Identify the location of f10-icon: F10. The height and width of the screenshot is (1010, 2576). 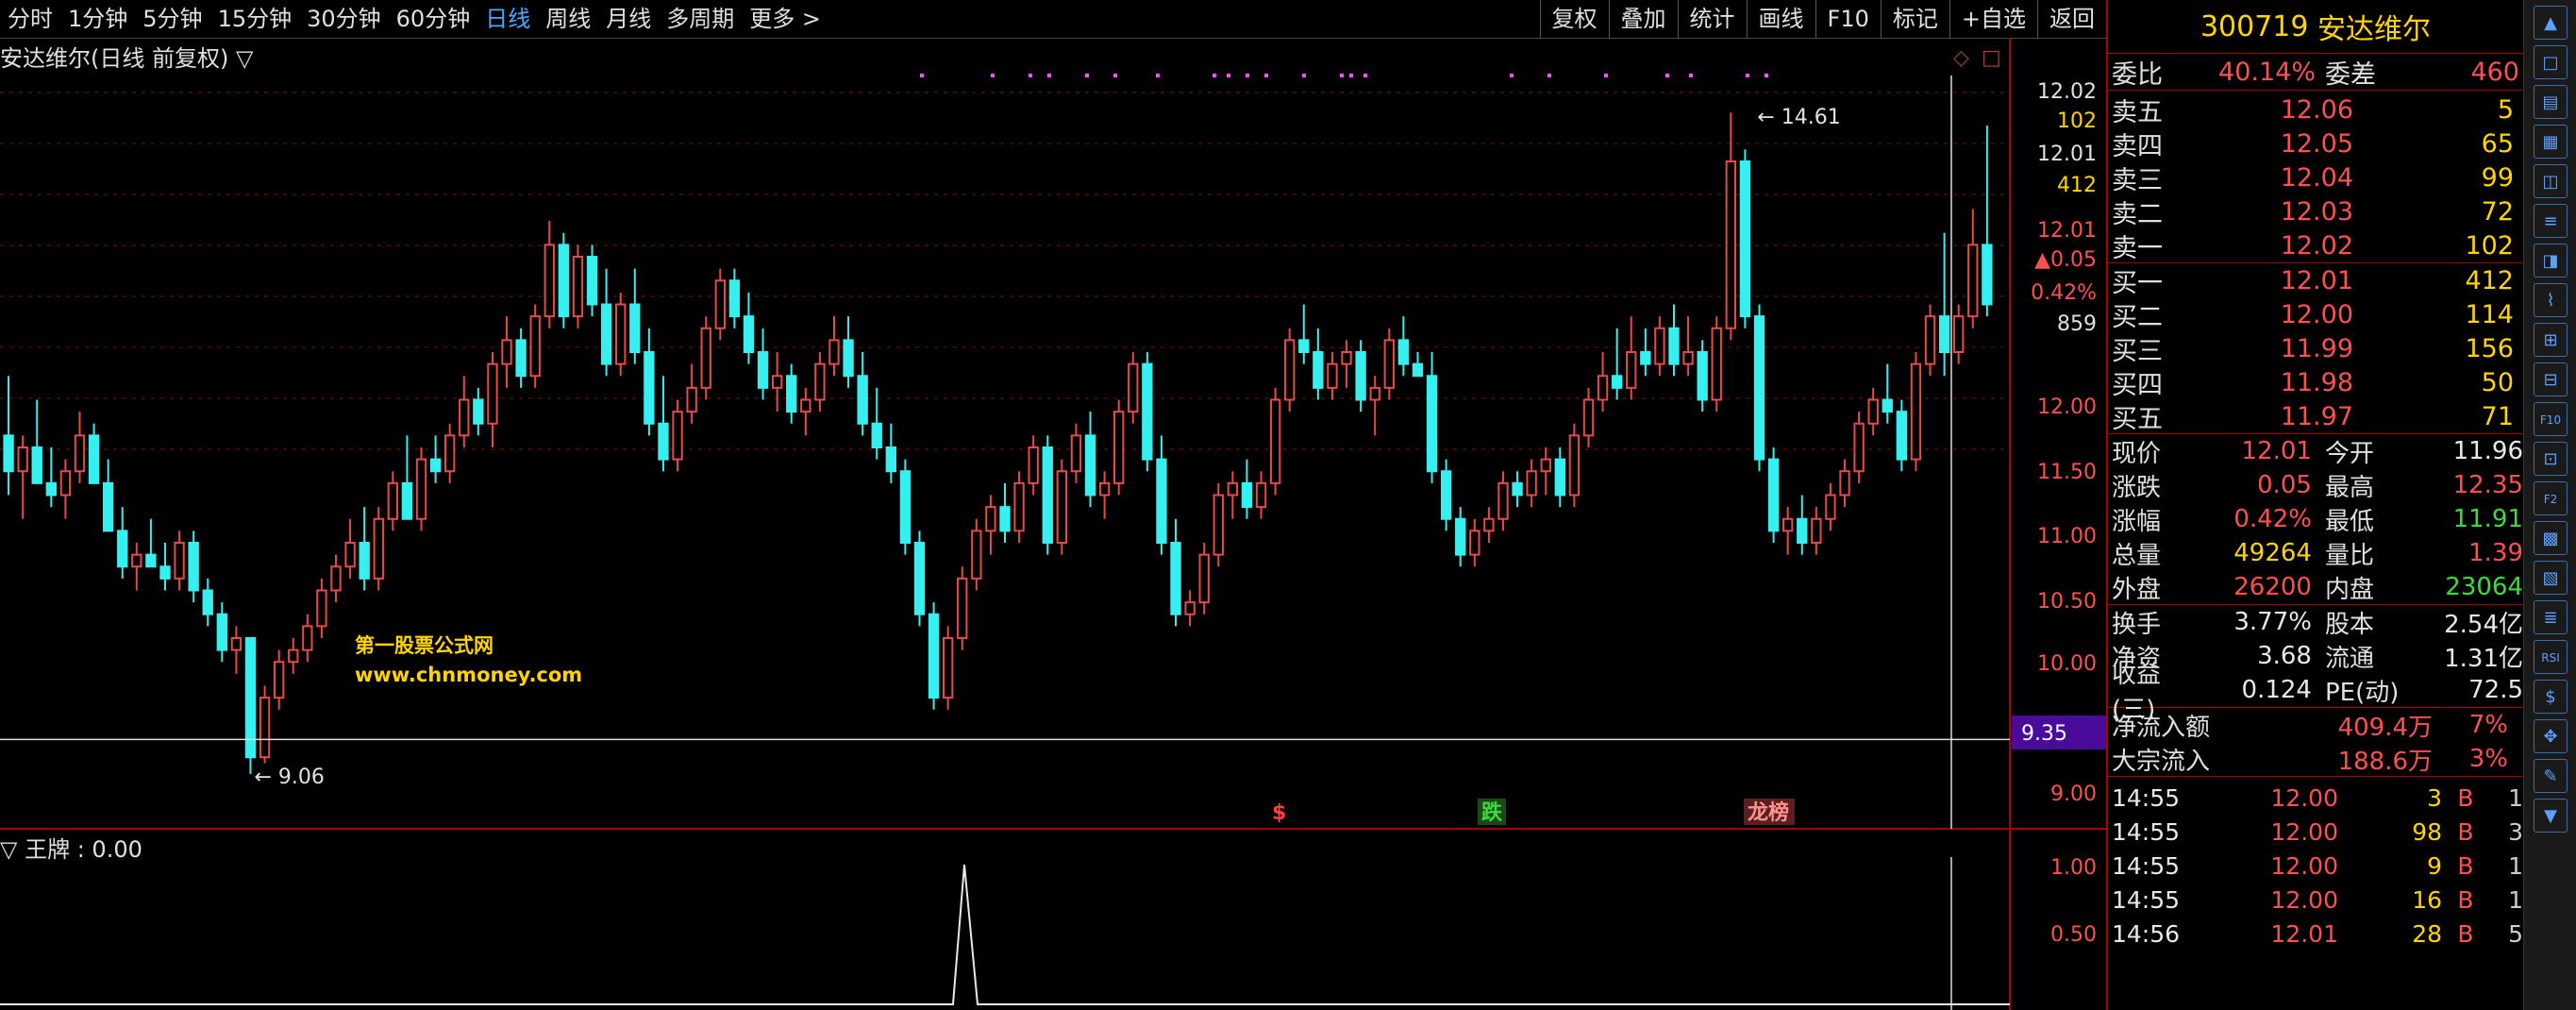
(2551, 419).